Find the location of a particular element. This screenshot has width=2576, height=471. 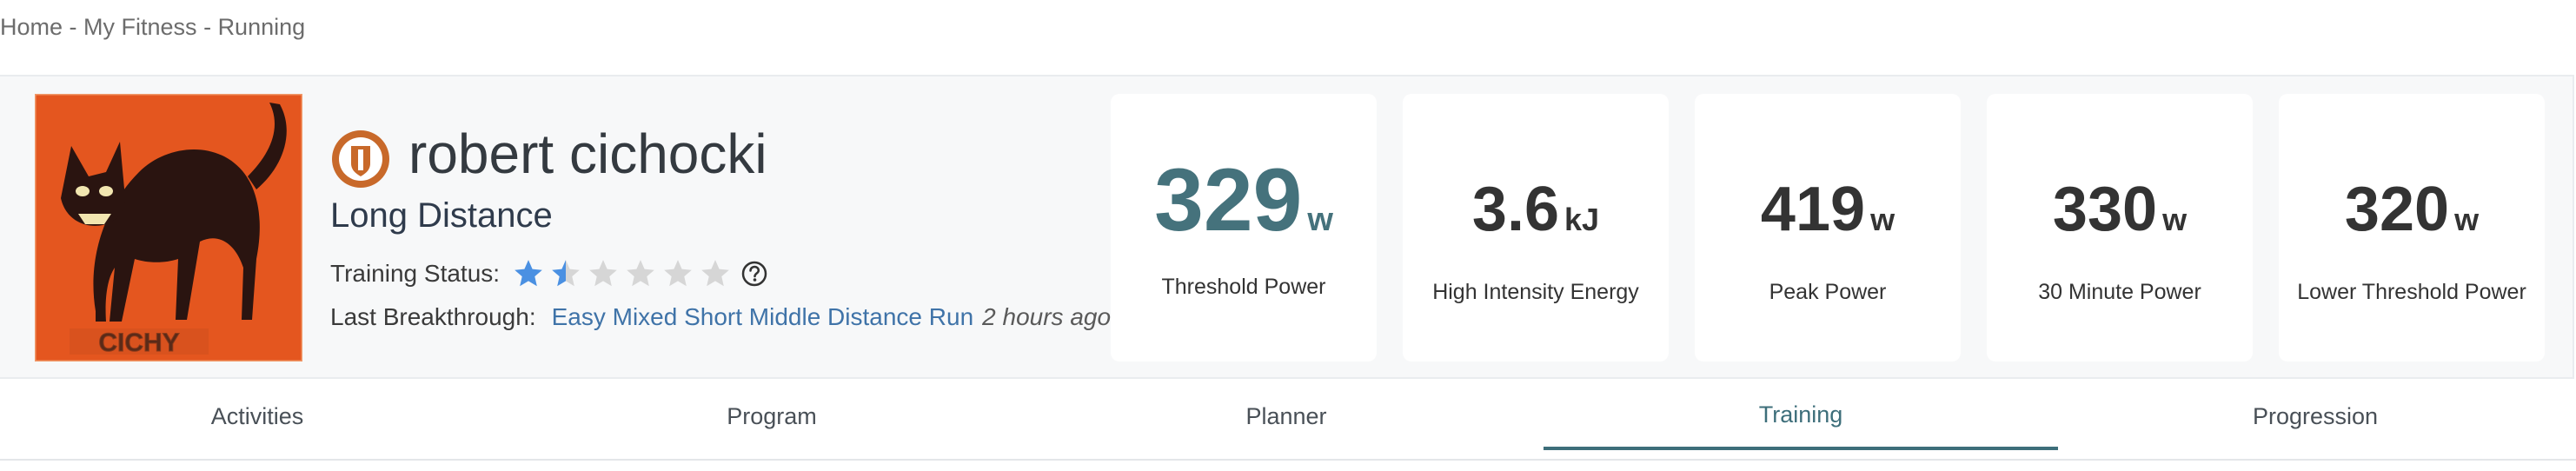

level-badge-icon is located at coordinates (360, 159).